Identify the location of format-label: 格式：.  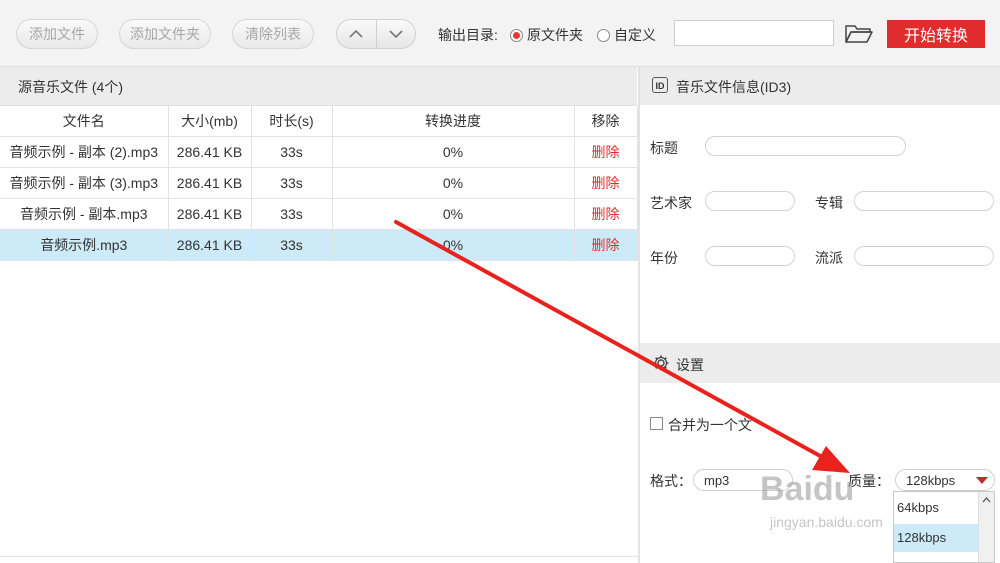
(671, 481).